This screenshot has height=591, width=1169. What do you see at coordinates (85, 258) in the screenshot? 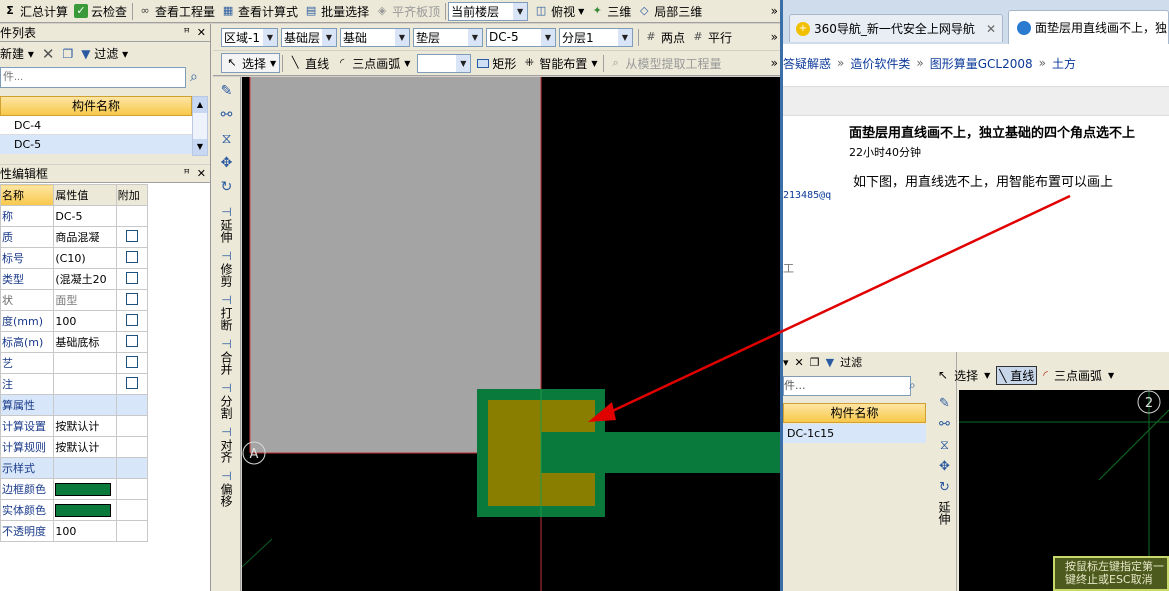
I see `property-value: (C10)` at bounding box center [85, 258].